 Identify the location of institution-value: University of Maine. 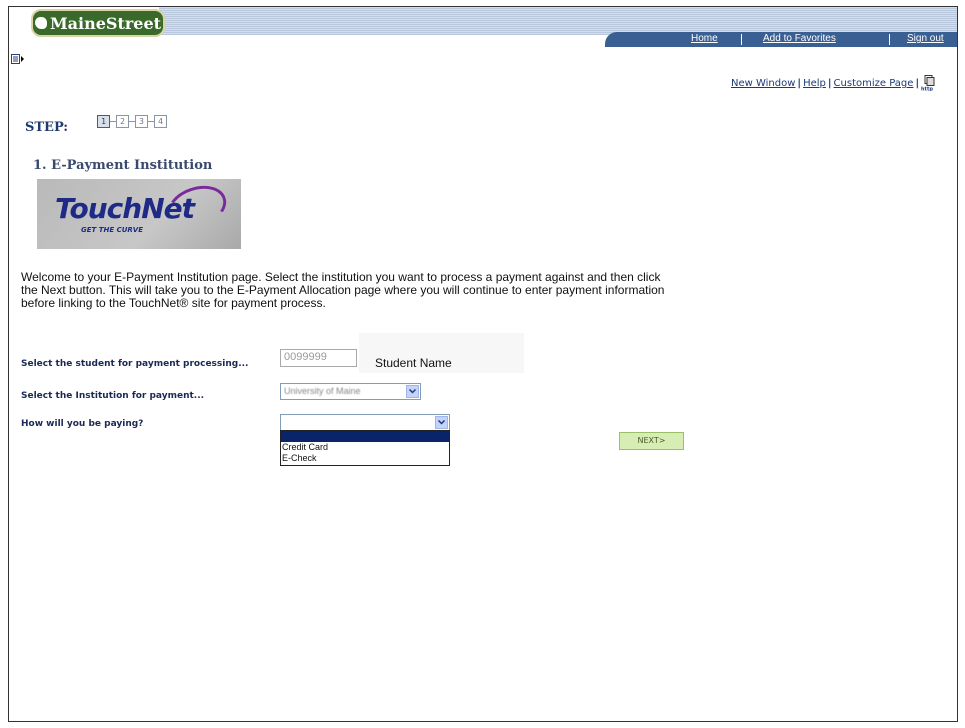
(322, 391).